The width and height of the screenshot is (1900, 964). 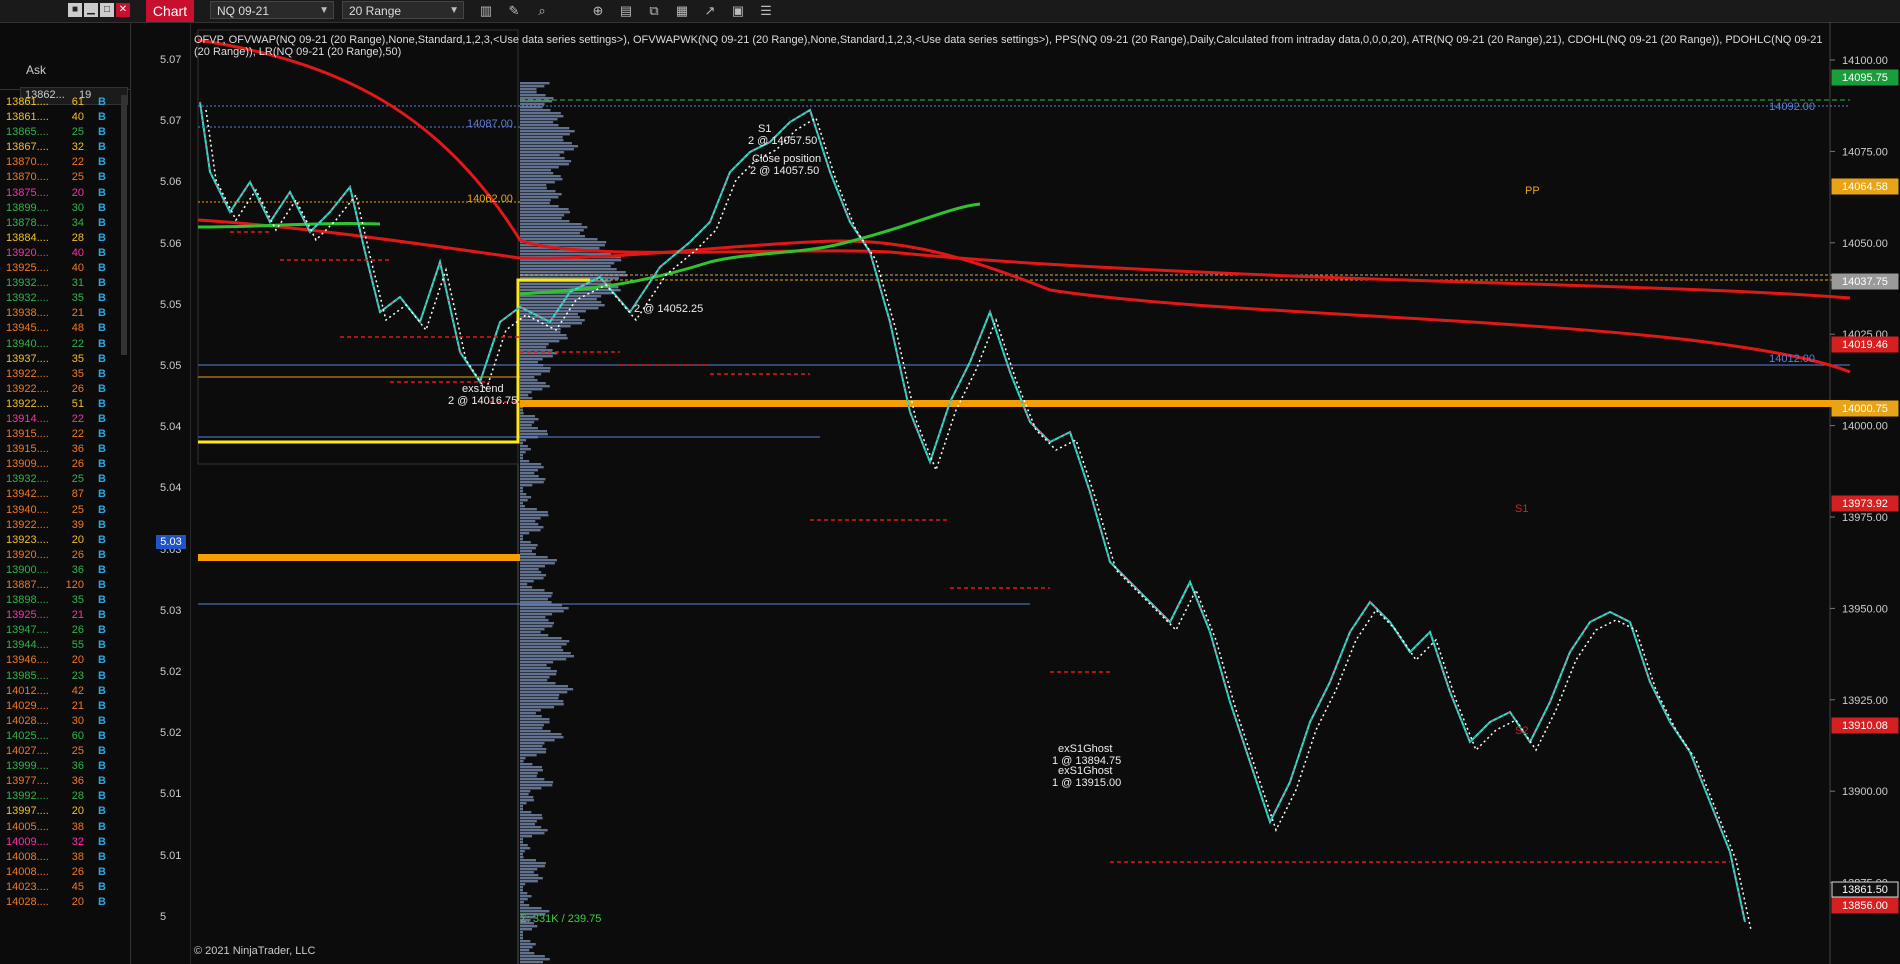 I want to click on ladder-row: 13915.... 36 B, so click(x=61, y=449).